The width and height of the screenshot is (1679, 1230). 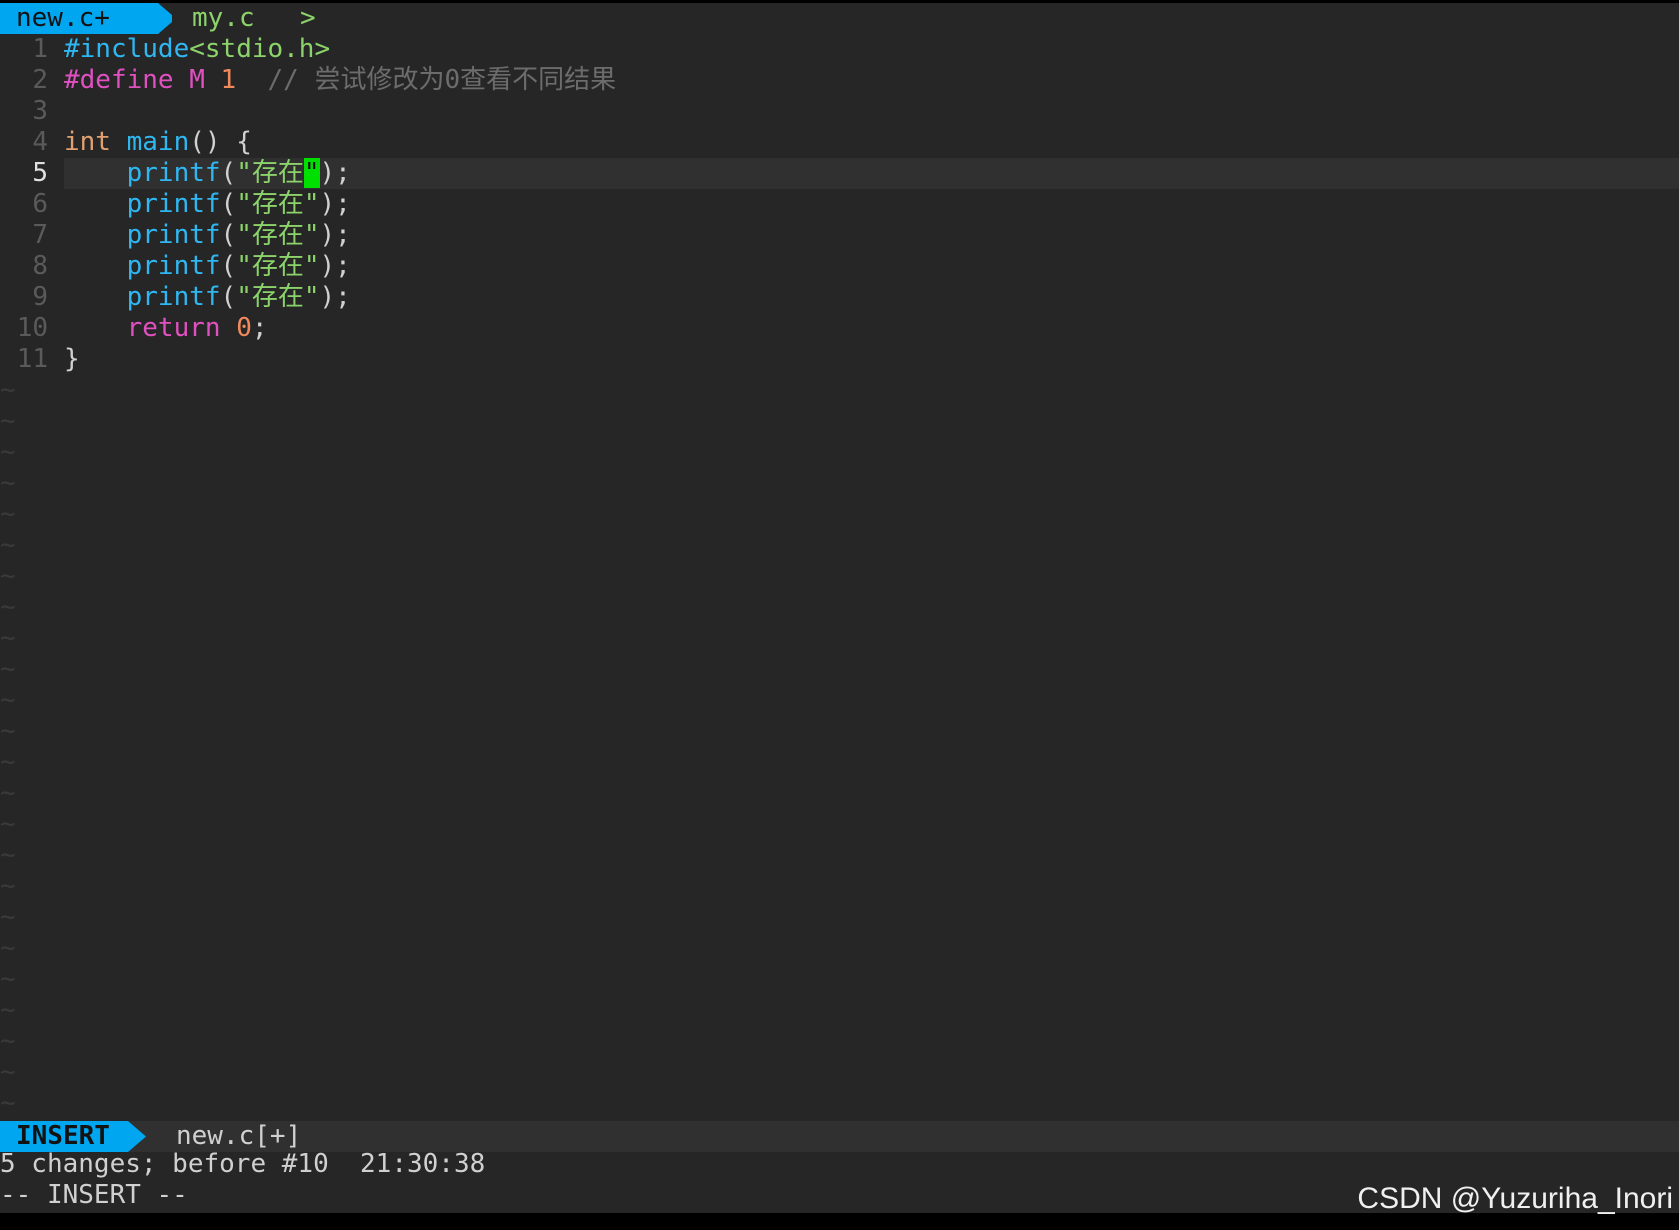 What do you see at coordinates (173, 328) in the screenshot?
I see `code-token: return` at bounding box center [173, 328].